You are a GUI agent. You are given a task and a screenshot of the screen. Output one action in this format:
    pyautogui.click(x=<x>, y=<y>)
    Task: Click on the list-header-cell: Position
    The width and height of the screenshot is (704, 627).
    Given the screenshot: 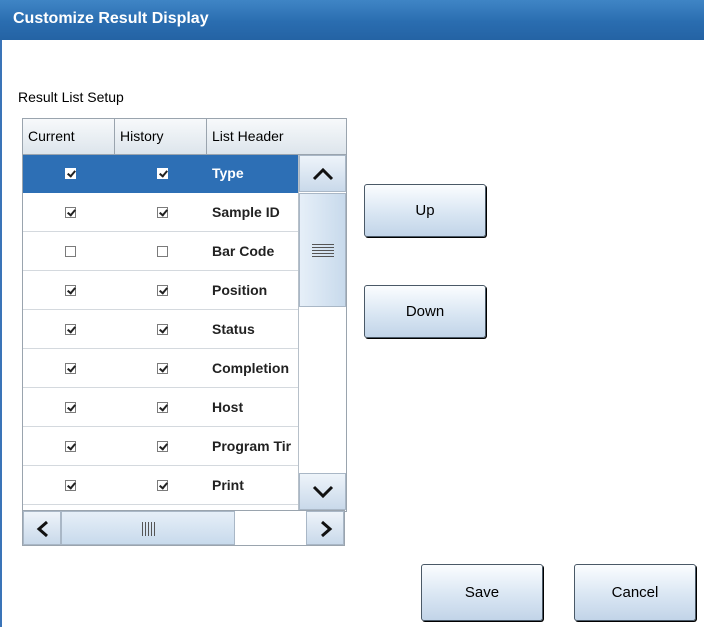 What is the action you would take?
    pyautogui.click(x=240, y=290)
    